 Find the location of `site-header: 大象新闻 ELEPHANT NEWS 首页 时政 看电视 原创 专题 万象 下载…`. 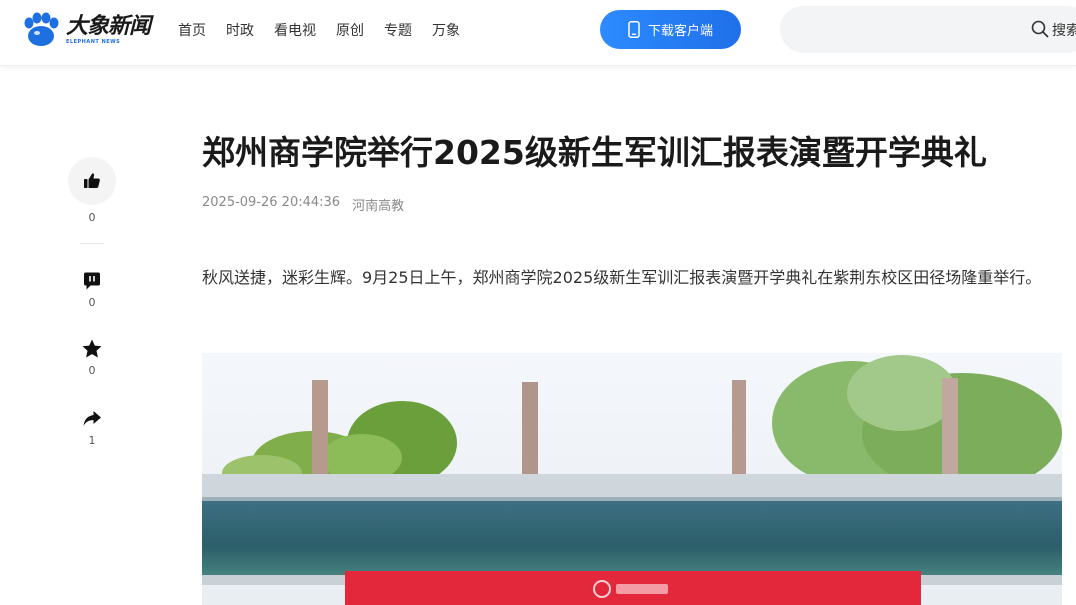

site-header: 大象新闻 ELEPHANT NEWS 首页 时政 看电视 原创 专题 万象 下载… is located at coordinates (538, 33).